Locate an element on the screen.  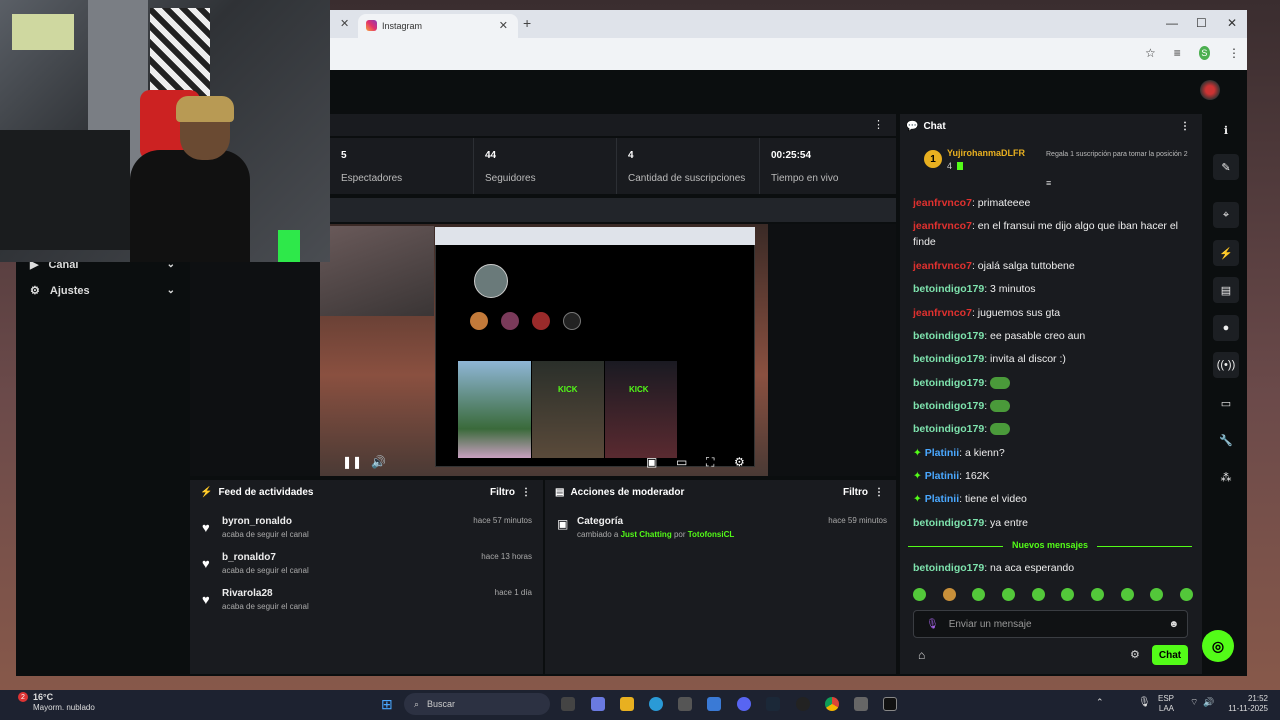
obs-icon is located at coordinates (803, 704).